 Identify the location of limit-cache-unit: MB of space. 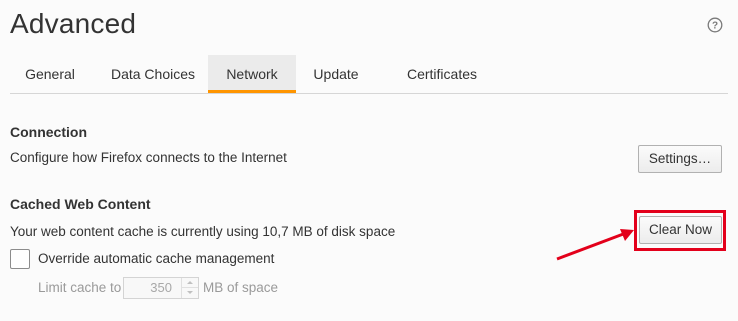
(241, 287).